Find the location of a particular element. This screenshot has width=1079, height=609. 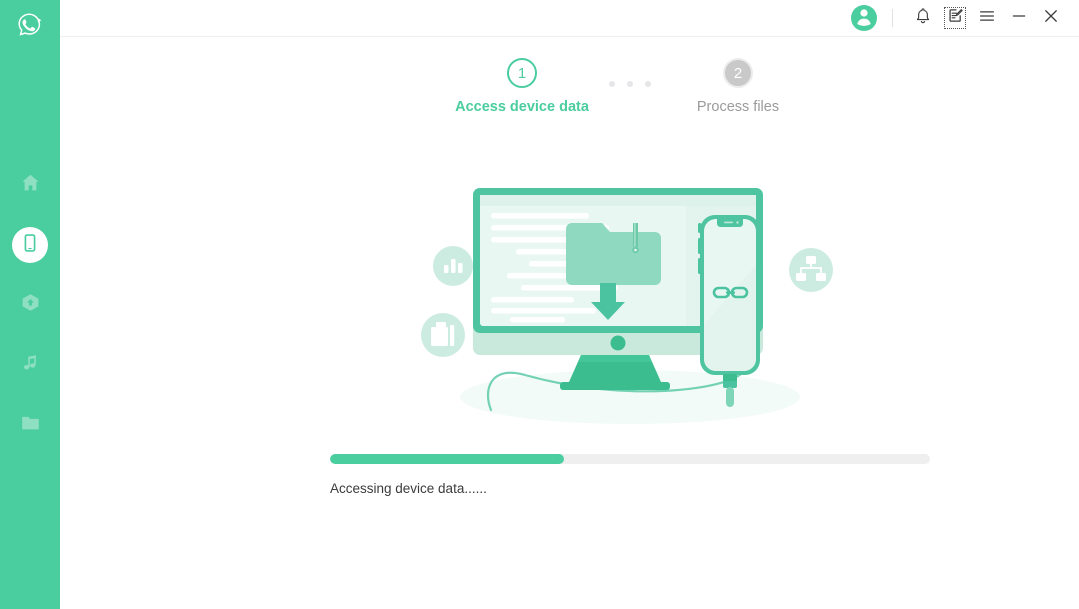

sidebar-item-home is located at coordinates (30, 185).